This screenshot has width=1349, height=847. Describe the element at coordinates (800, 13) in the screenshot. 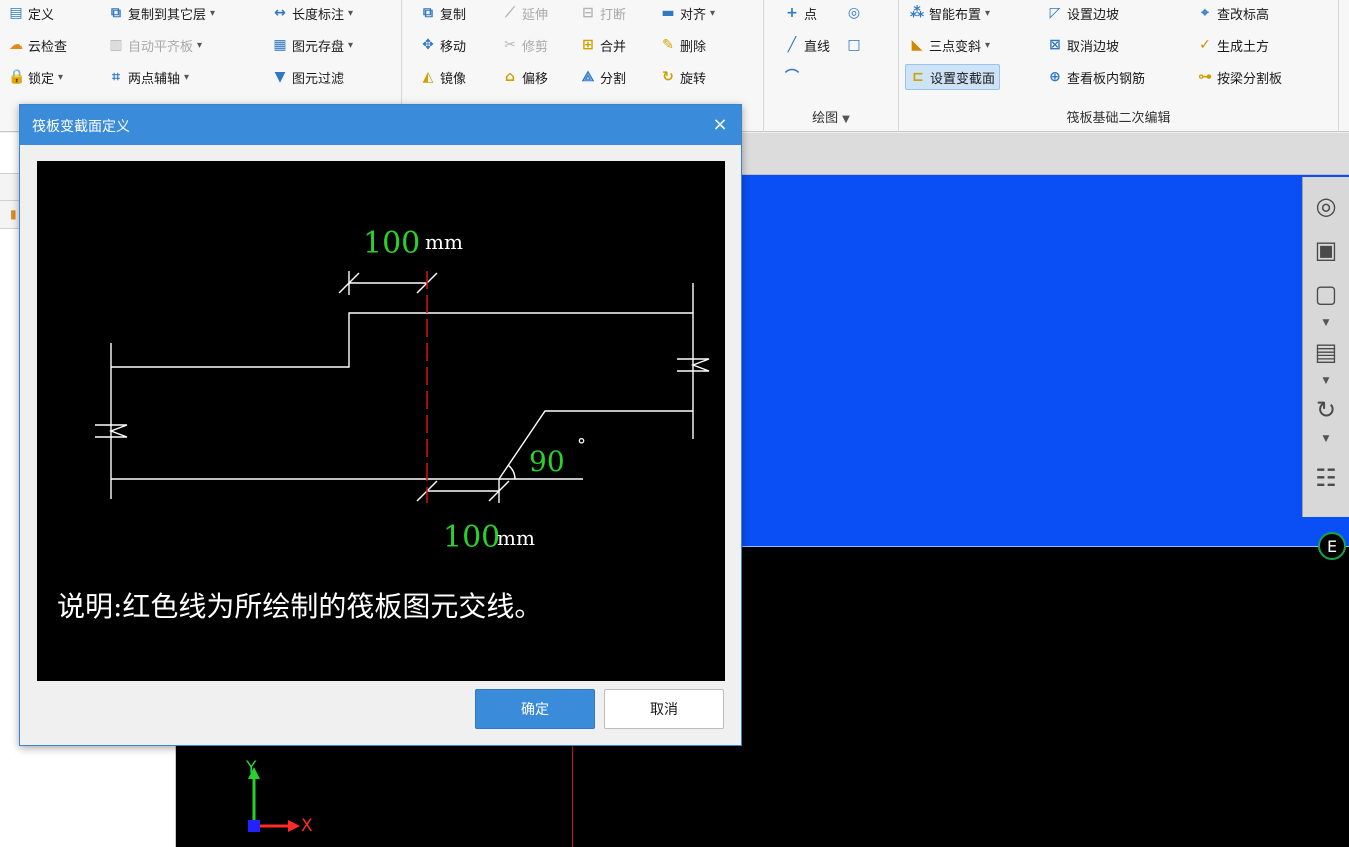

I see `point-button: + 点` at that location.